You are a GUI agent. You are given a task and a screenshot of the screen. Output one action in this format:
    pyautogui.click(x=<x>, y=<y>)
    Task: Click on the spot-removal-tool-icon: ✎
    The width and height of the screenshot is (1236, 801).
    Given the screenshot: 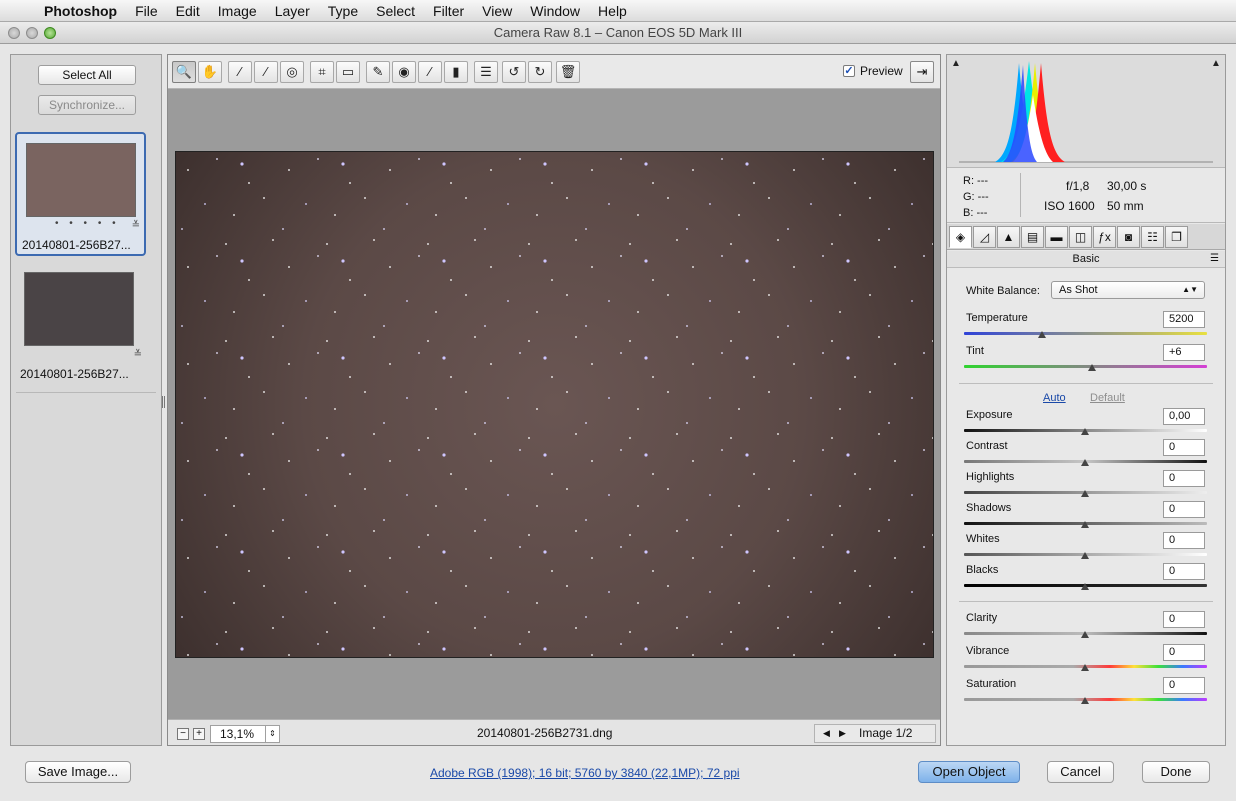 What is the action you would take?
    pyautogui.click(x=378, y=72)
    